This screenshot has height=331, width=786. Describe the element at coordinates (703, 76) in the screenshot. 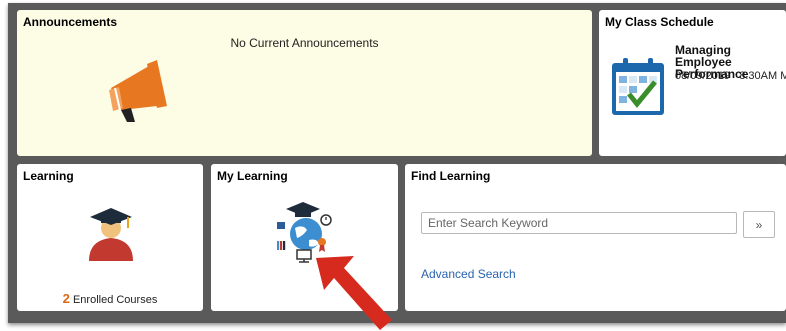

I see `scheduled-date: 08/09/2019` at that location.